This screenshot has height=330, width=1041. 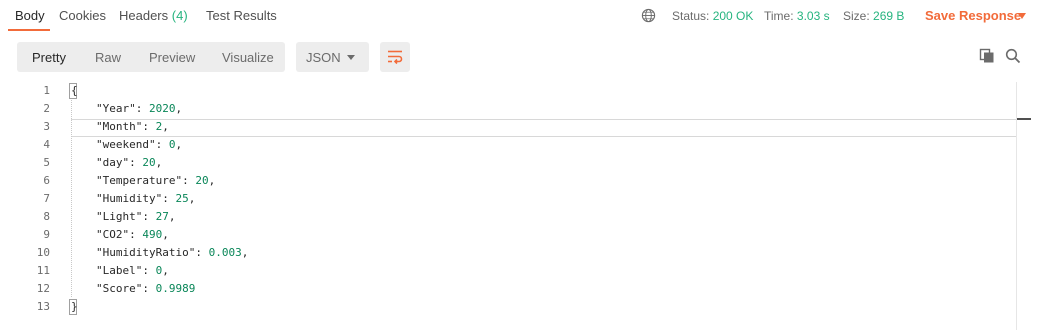 I want to click on json-key: "Month", so click(x=119, y=126).